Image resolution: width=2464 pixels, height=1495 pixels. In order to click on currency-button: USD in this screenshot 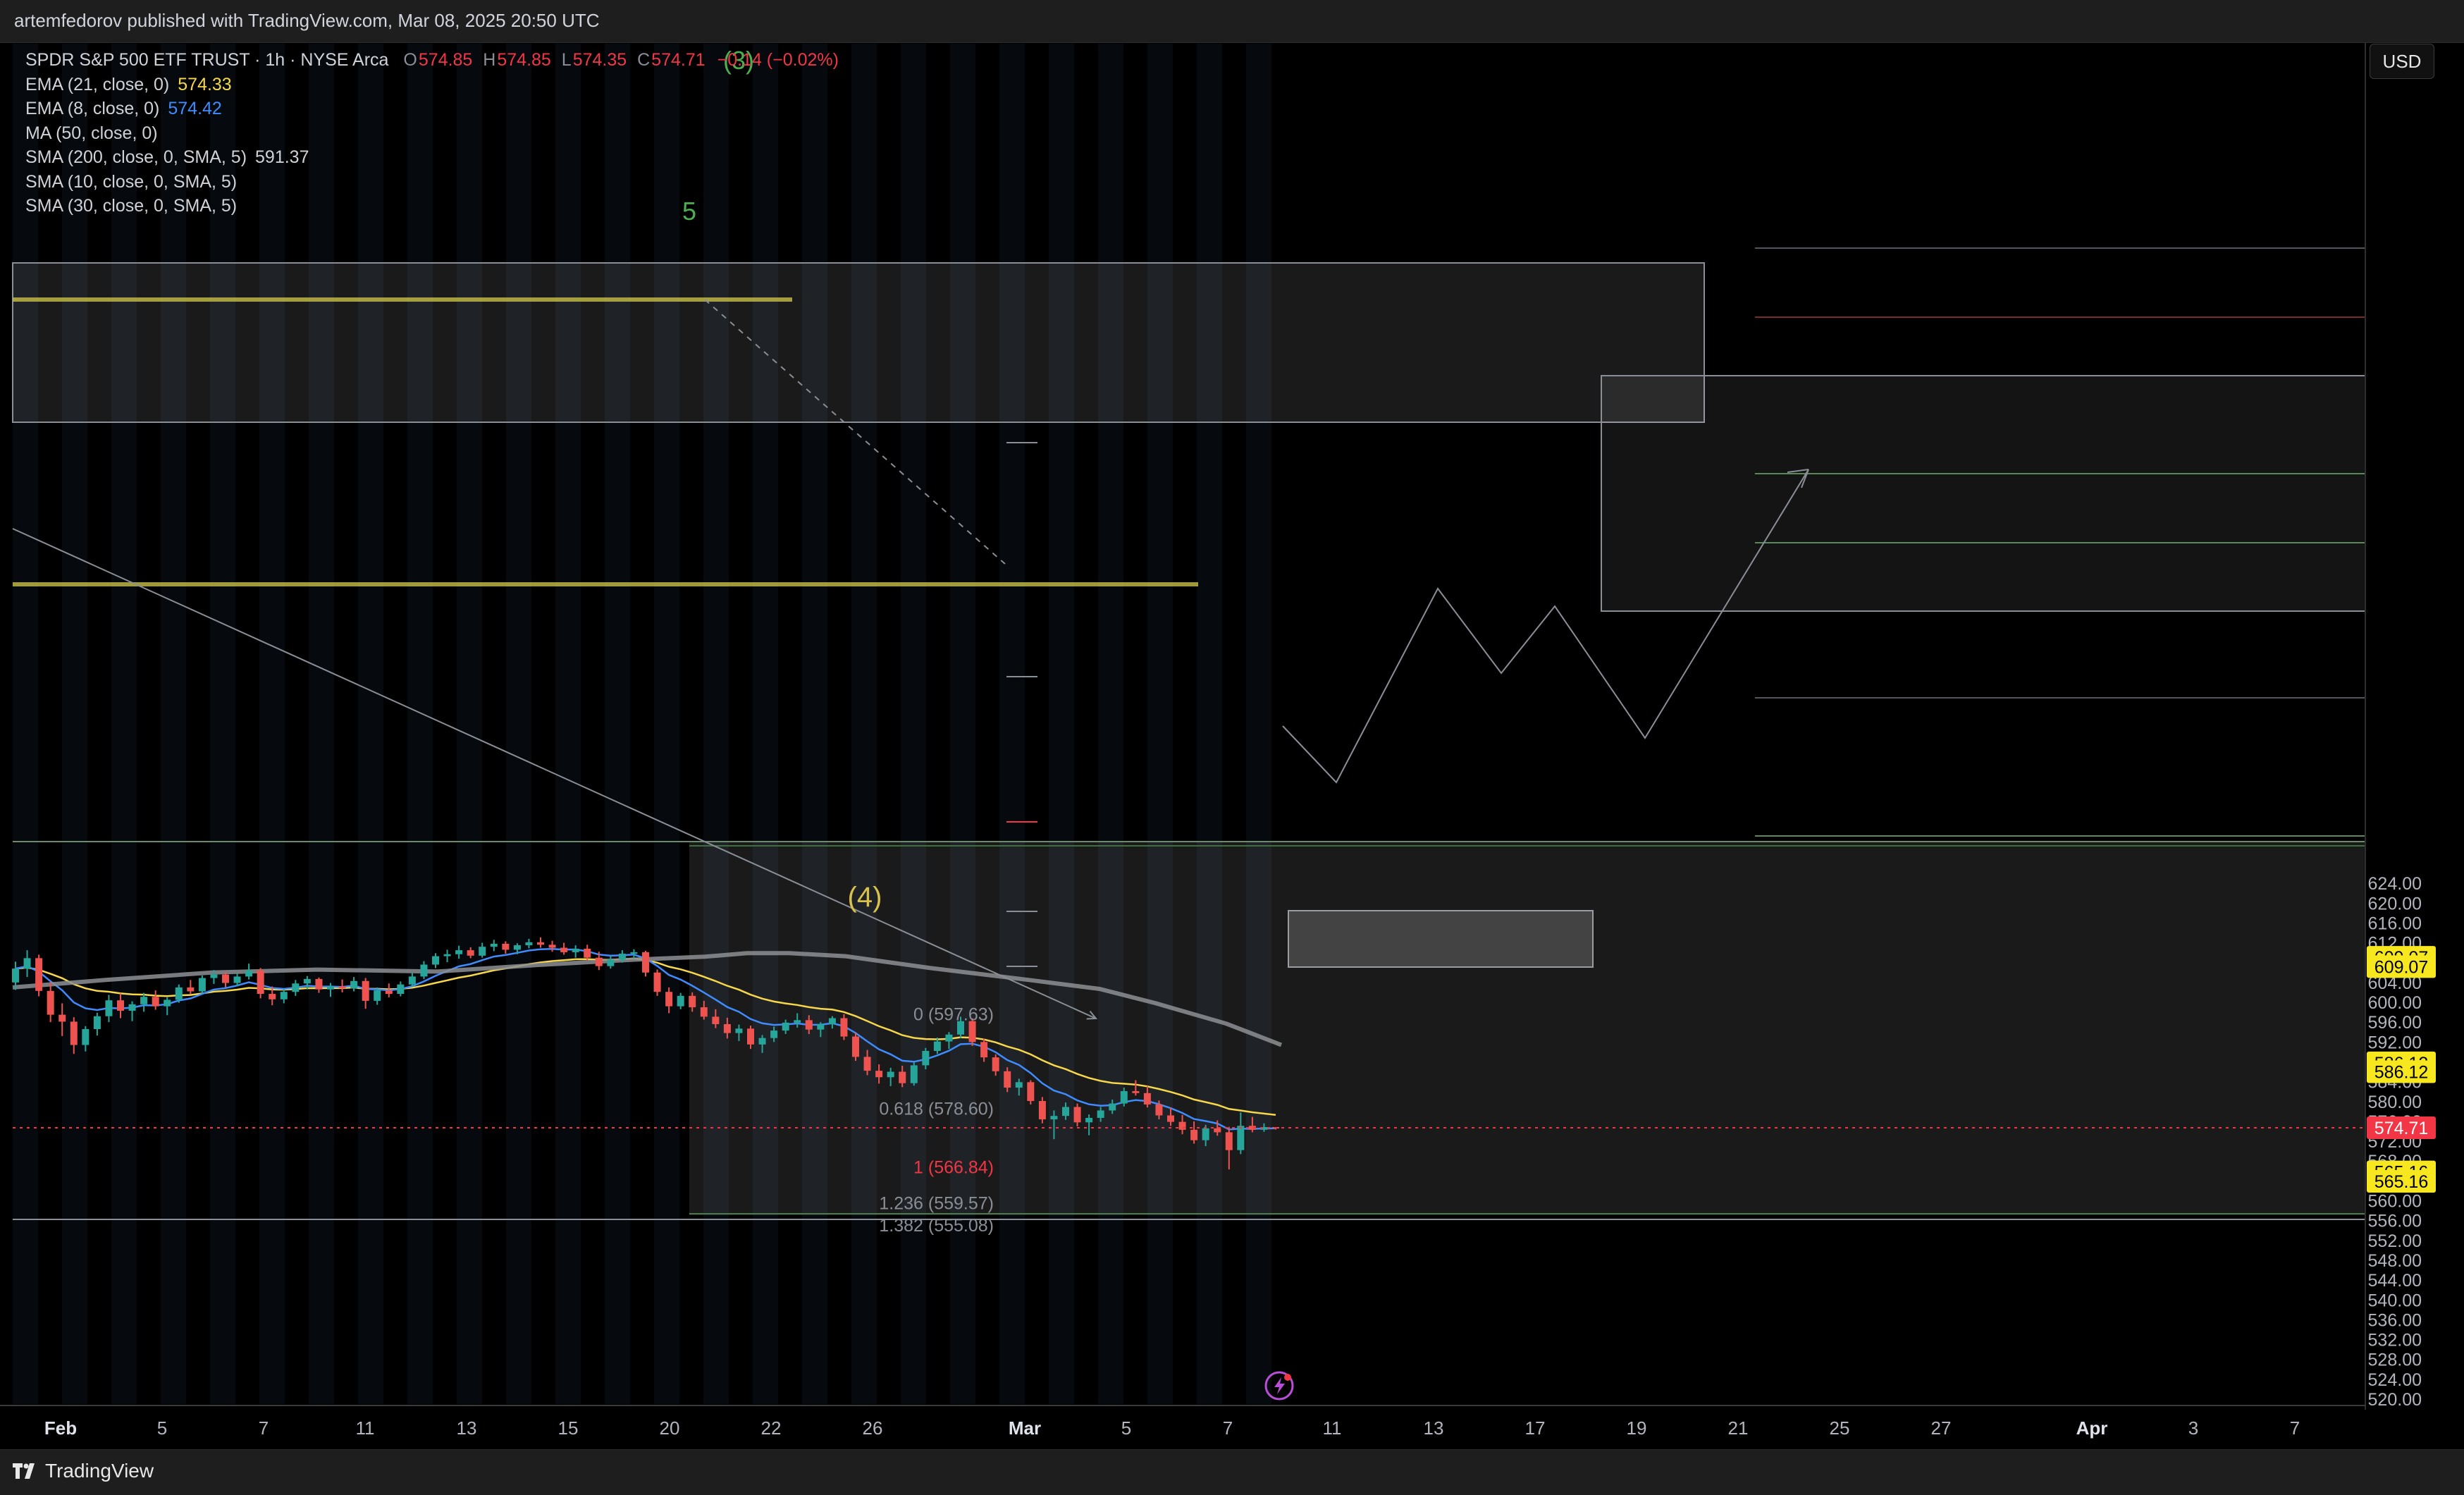, I will do `click(2402, 61)`.